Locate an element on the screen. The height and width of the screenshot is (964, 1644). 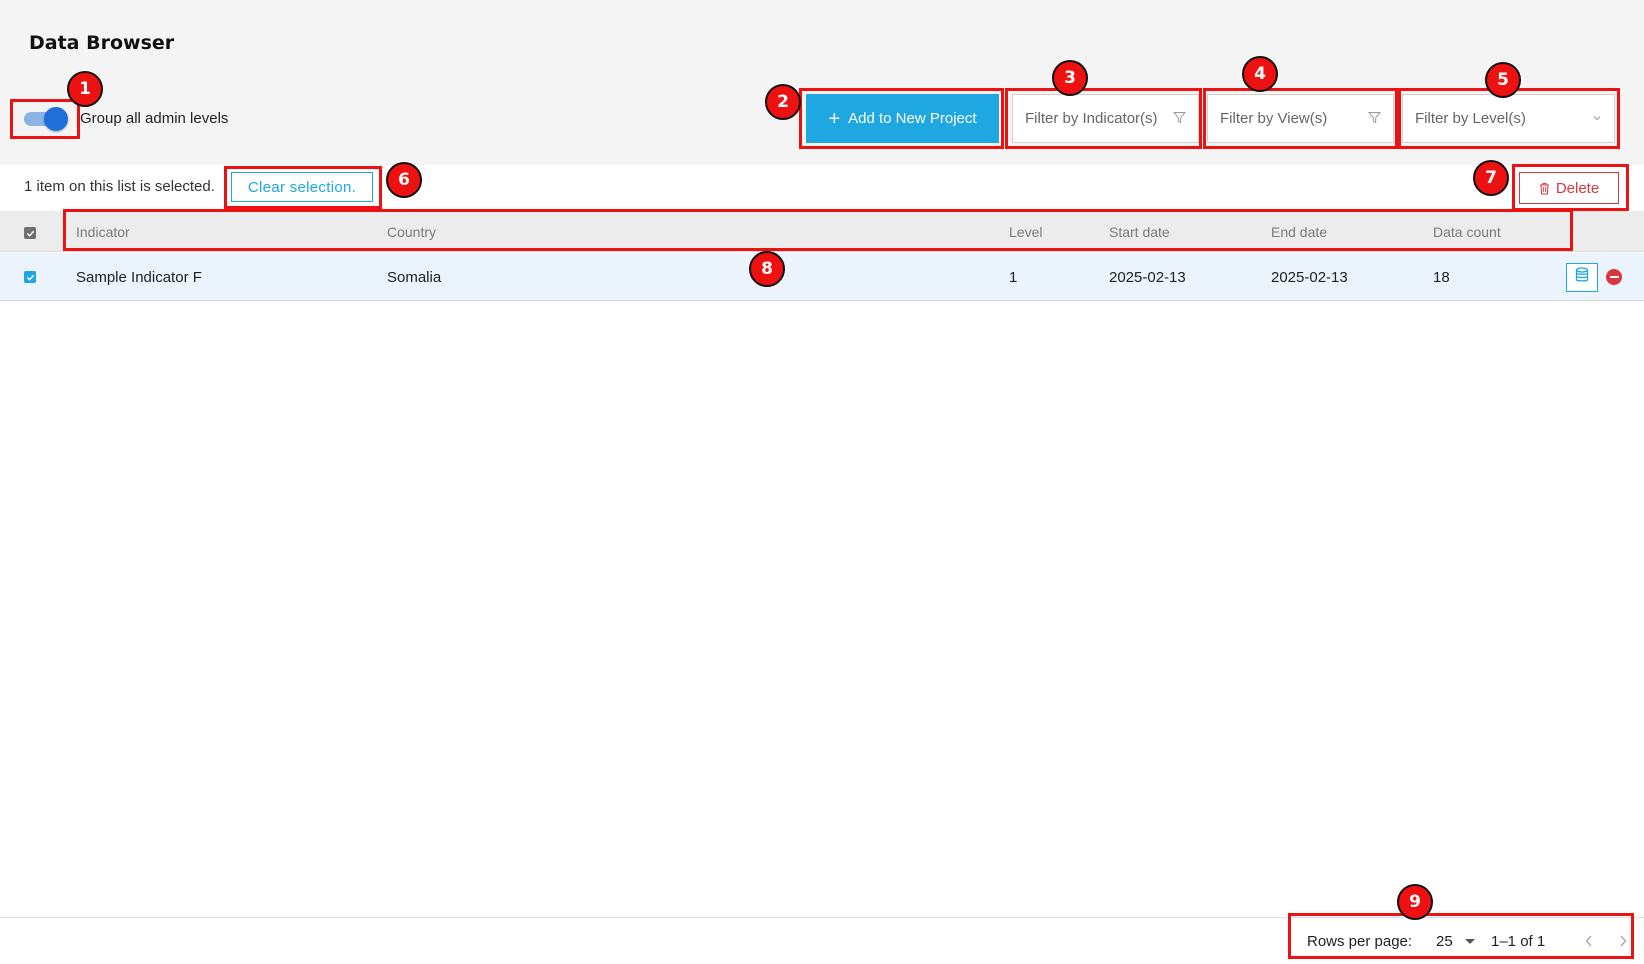
filter-by-level-select: Filter by Level(s) is located at coordinates (1508, 118).